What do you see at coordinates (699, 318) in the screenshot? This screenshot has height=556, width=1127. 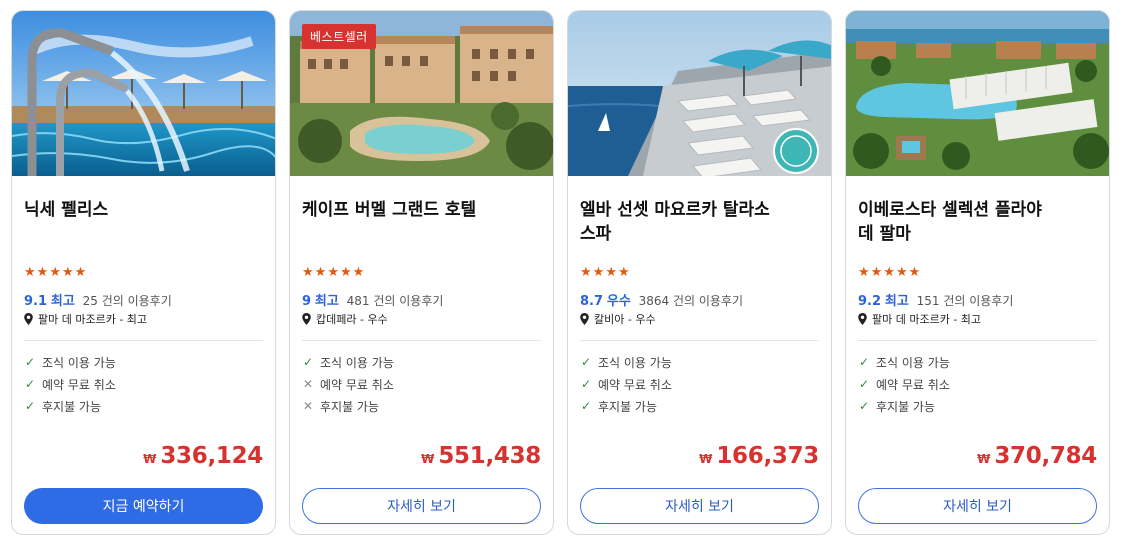 I see `location: 칼비아 - 우수` at bounding box center [699, 318].